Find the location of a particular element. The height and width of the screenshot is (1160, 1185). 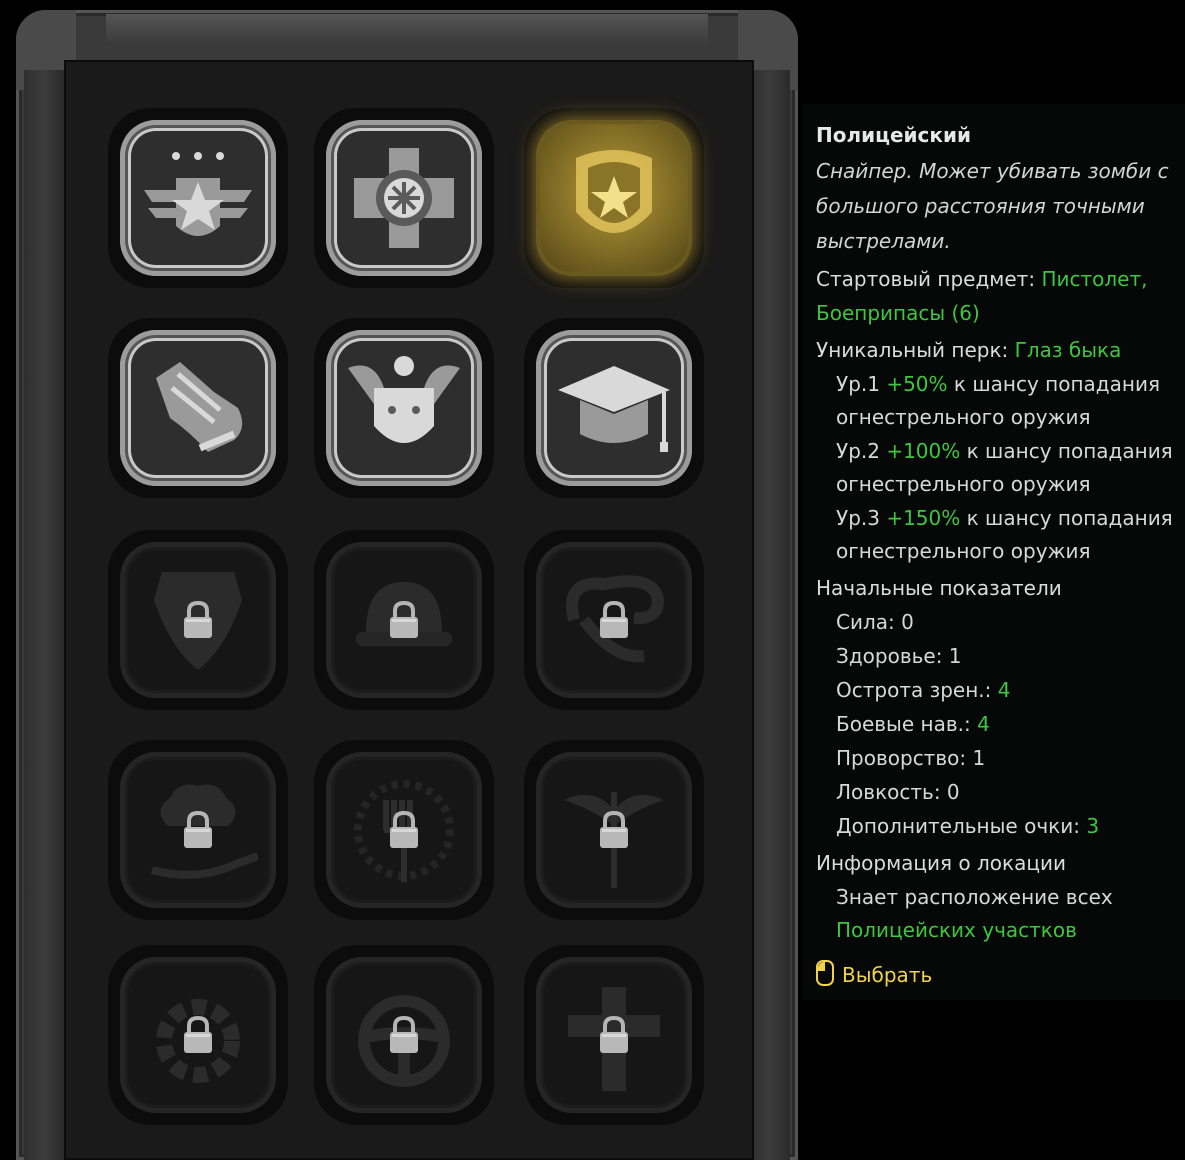

profession-slot-veteran is located at coordinates (198, 198).